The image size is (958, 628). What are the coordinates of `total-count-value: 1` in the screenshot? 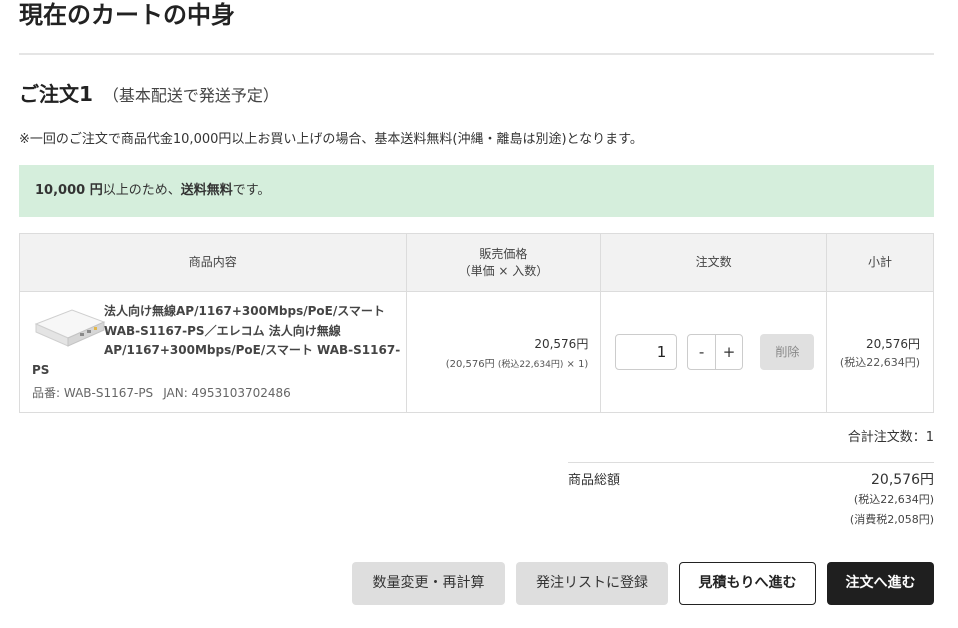 It's located at (929, 437).